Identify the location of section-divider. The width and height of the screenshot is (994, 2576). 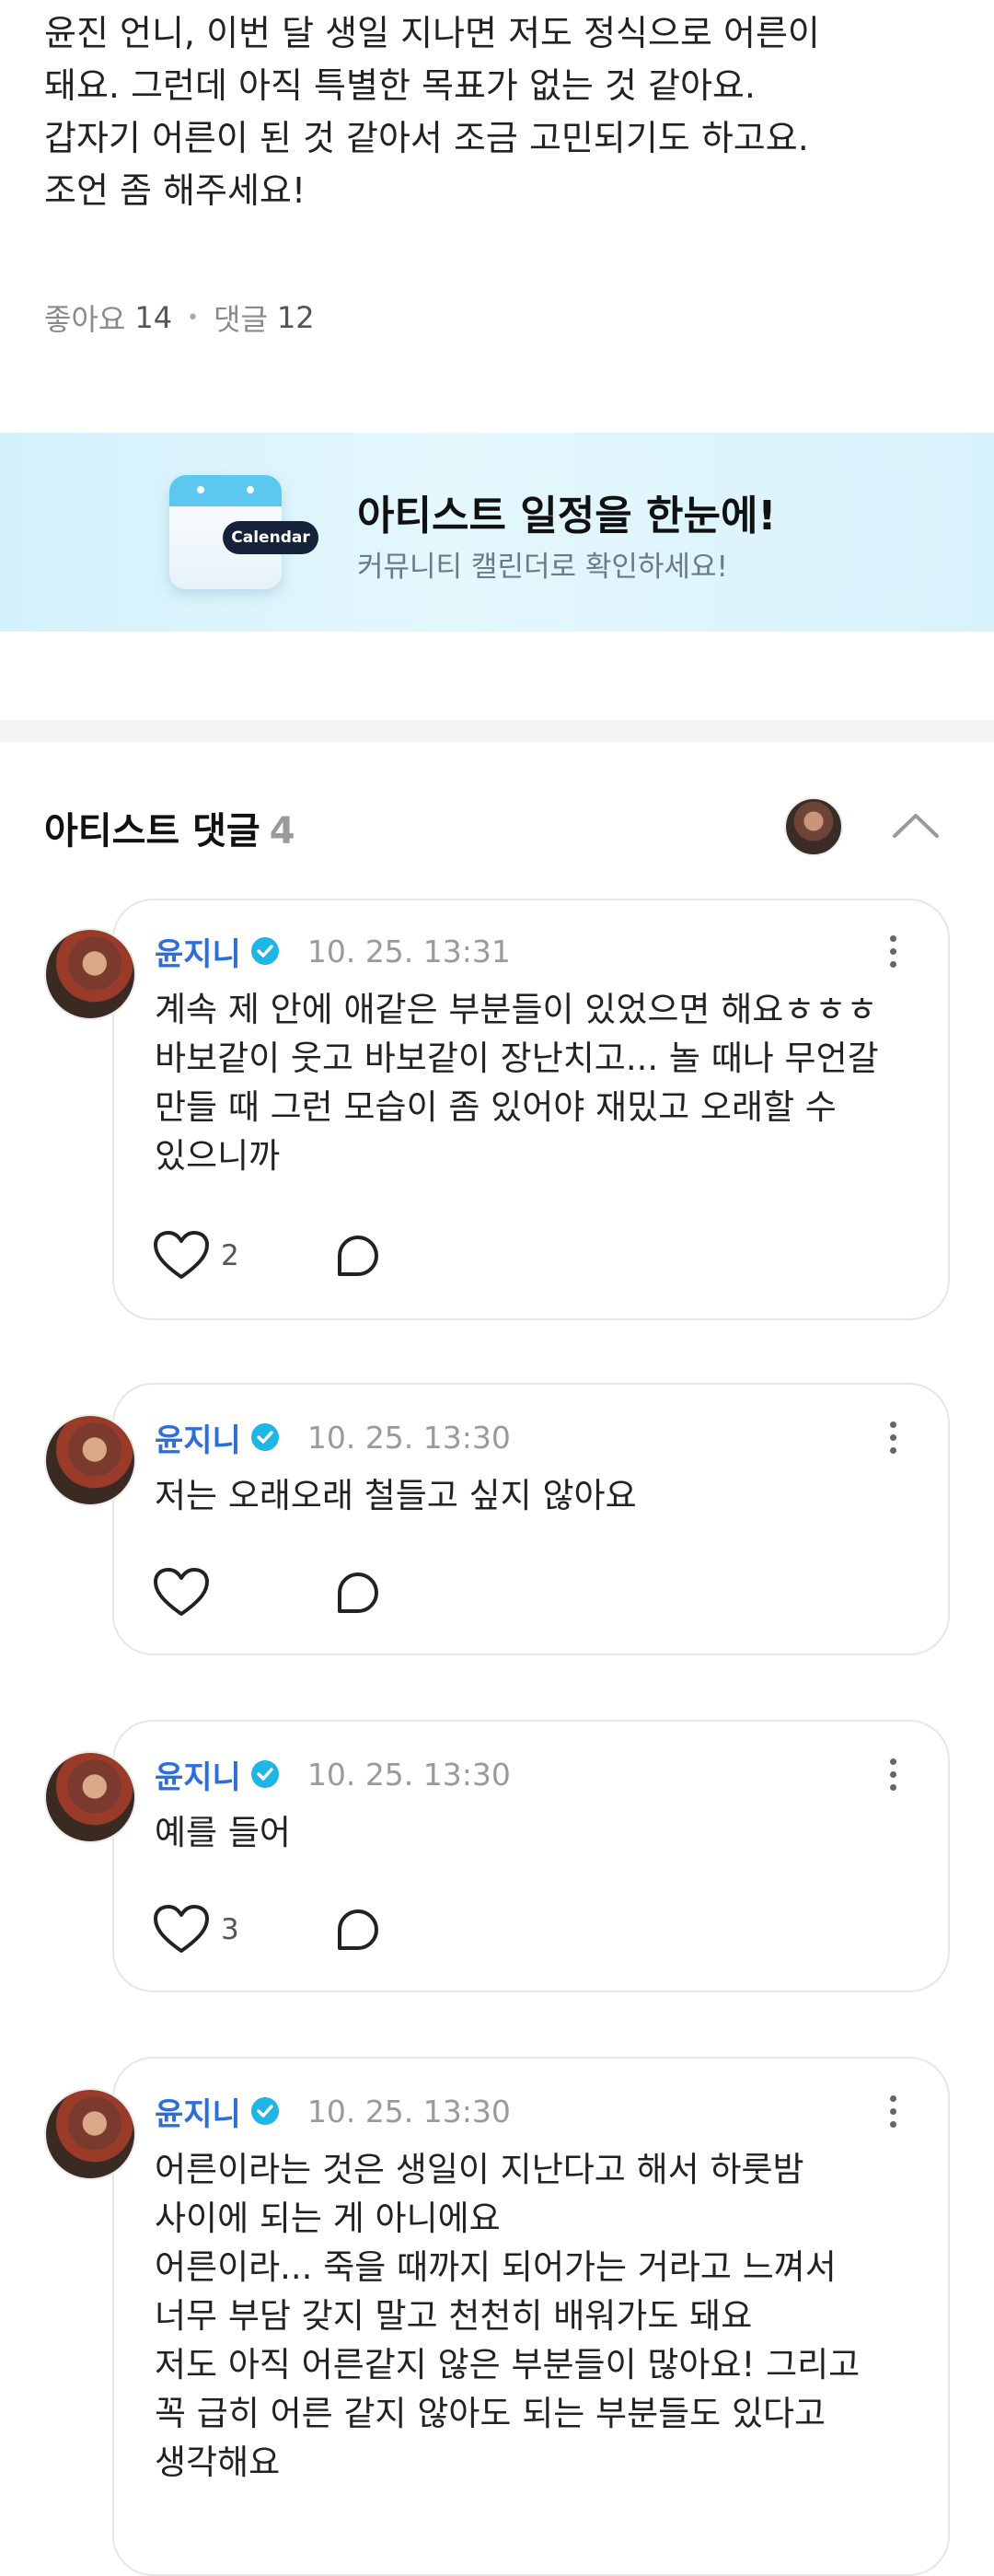
(497, 731).